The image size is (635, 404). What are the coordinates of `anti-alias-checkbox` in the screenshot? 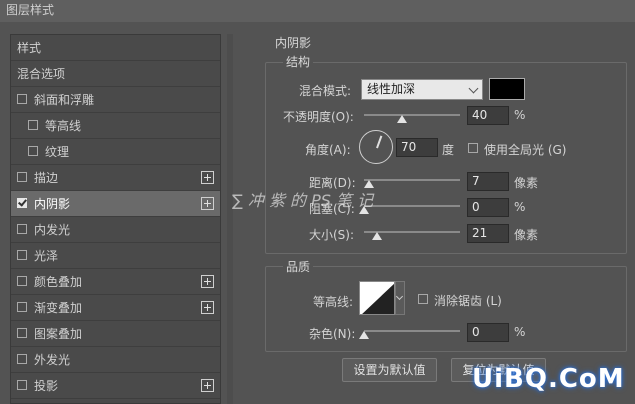 It's located at (423, 299).